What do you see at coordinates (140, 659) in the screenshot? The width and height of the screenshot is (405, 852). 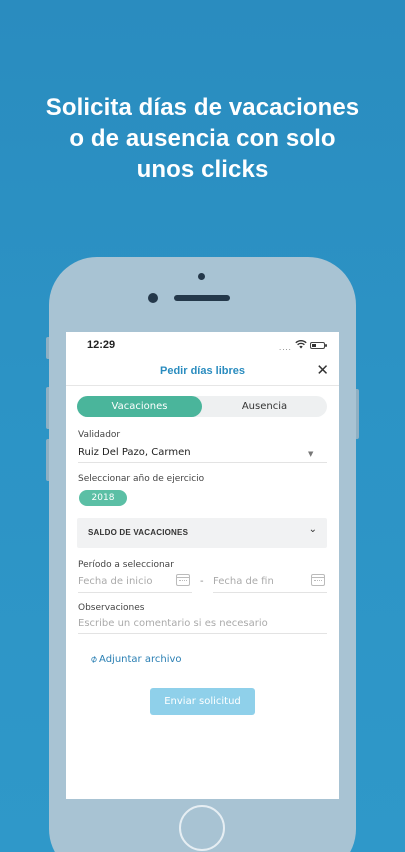 I see `attach-label: Adjuntar archivo` at bounding box center [140, 659].